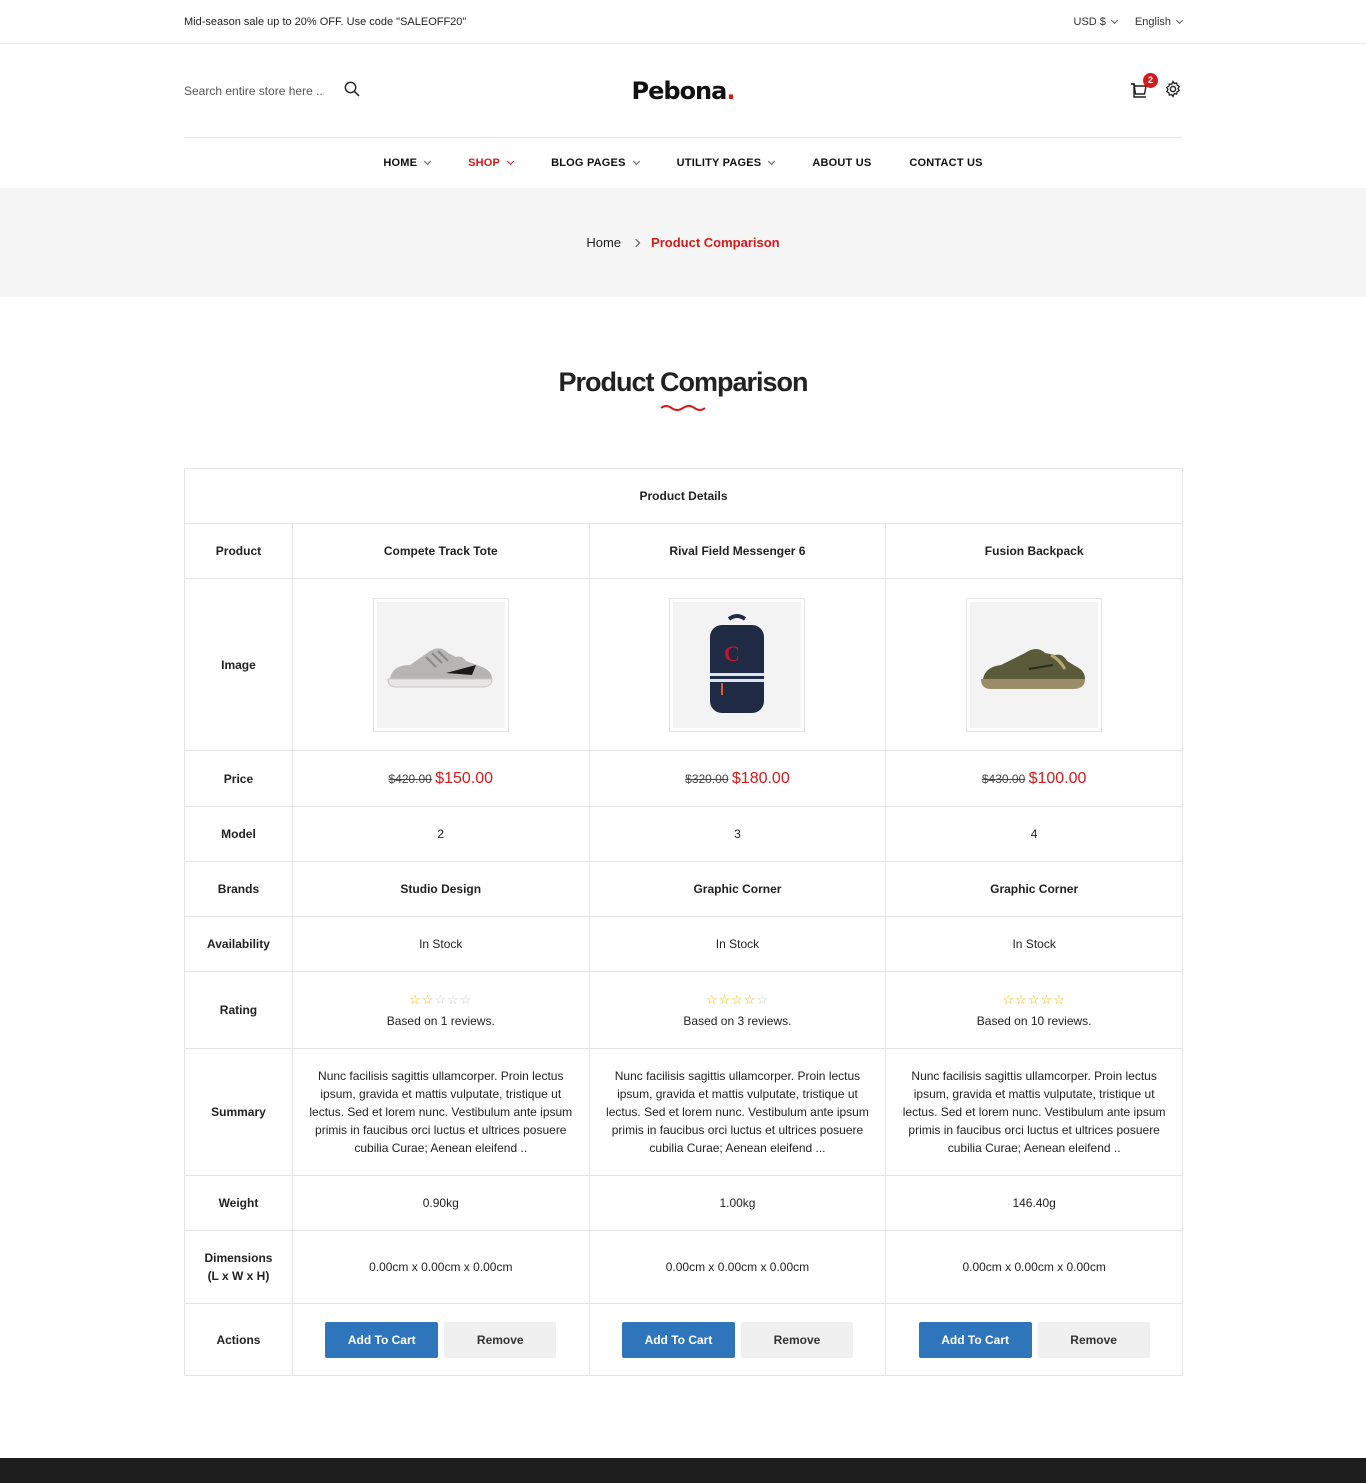  Describe the element at coordinates (603, 242) in the screenshot. I see `breadcrumb-home-link: Home` at that location.